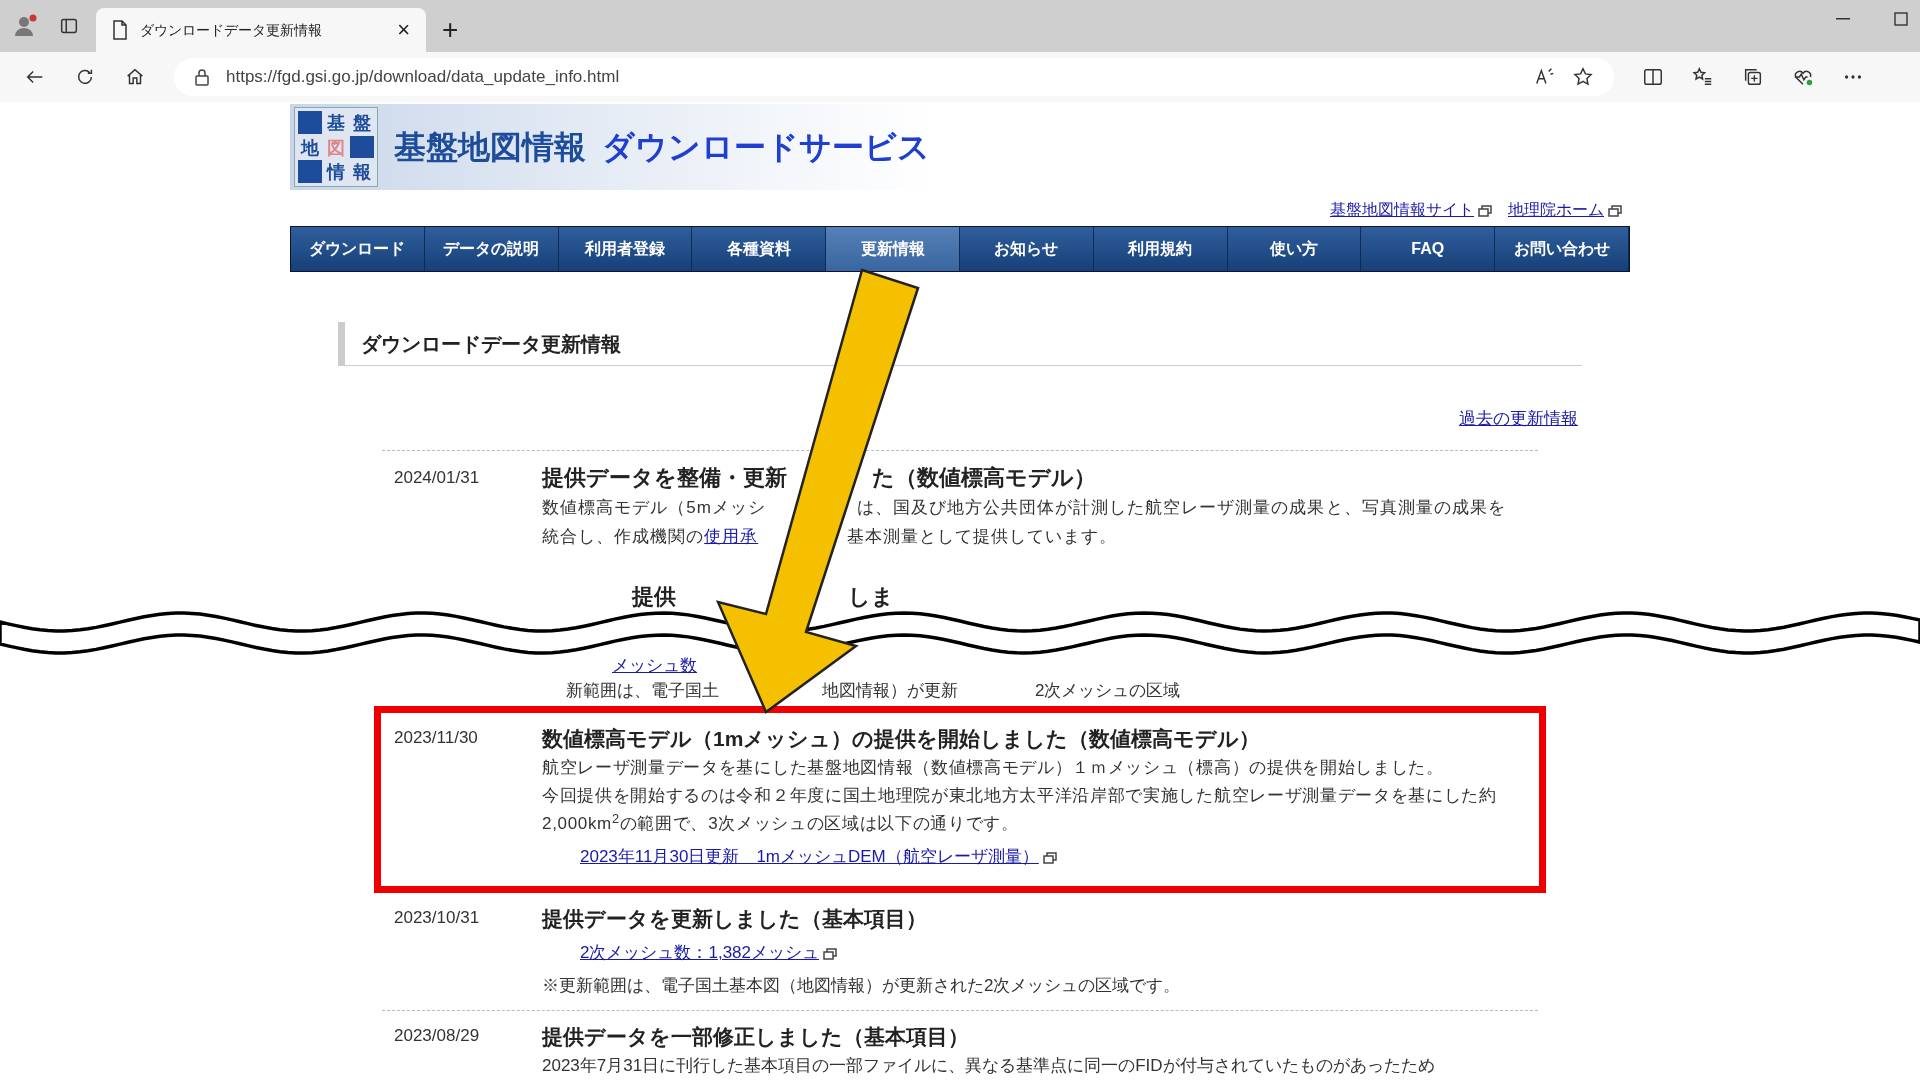 This screenshot has width=1920, height=1091. What do you see at coordinates (989, 1066) in the screenshot?
I see `entry-note: 2023年7月31日に刊行した基本項目の一部ファイルに、異なる基準点に同一のFIDが付与されていたものがあったため` at bounding box center [989, 1066].